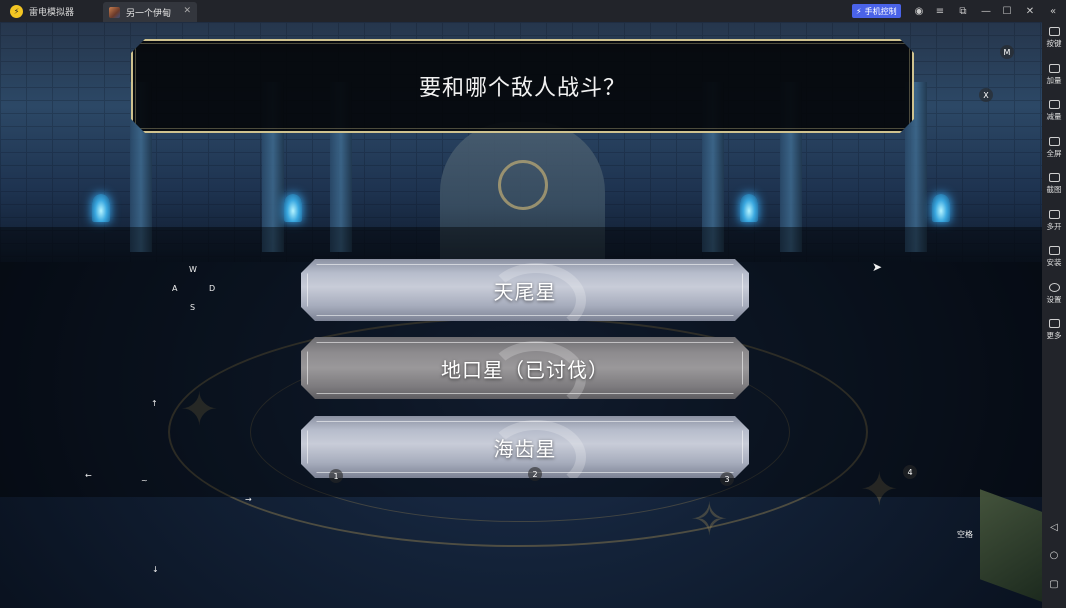  What do you see at coordinates (174, 288) in the screenshot?
I see `key-a: A` at bounding box center [174, 288].